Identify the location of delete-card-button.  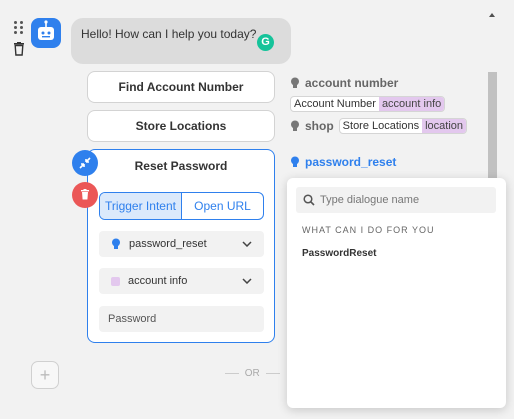
(85, 195).